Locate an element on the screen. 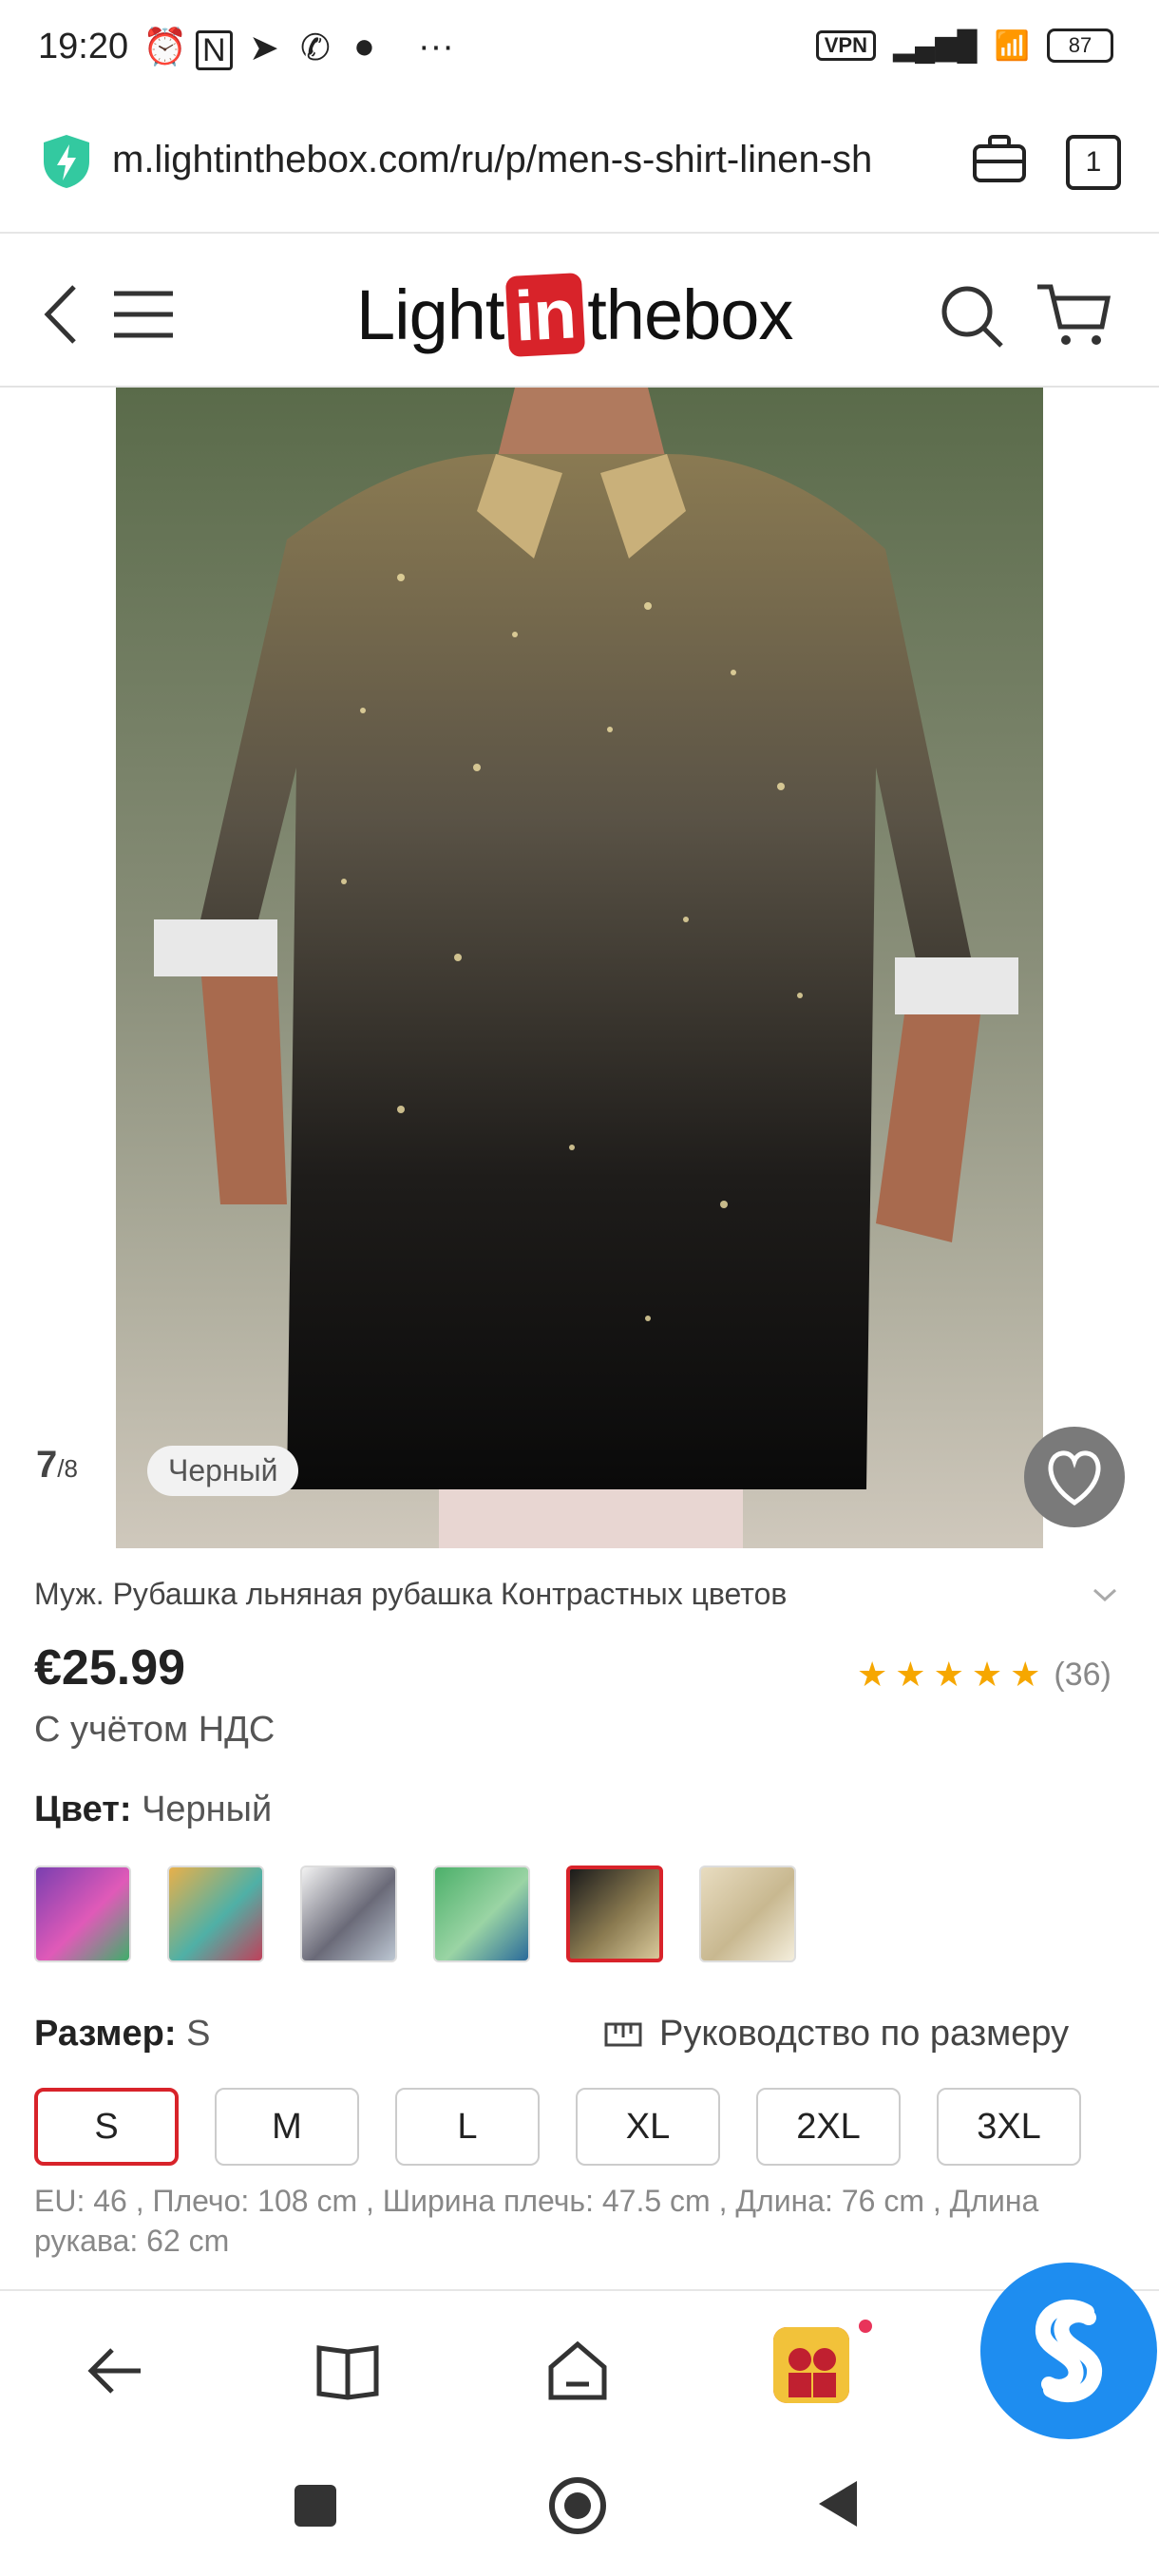 The image size is (1159, 2576). more-notifications-icon: ··· is located at coordinates (436, 46).